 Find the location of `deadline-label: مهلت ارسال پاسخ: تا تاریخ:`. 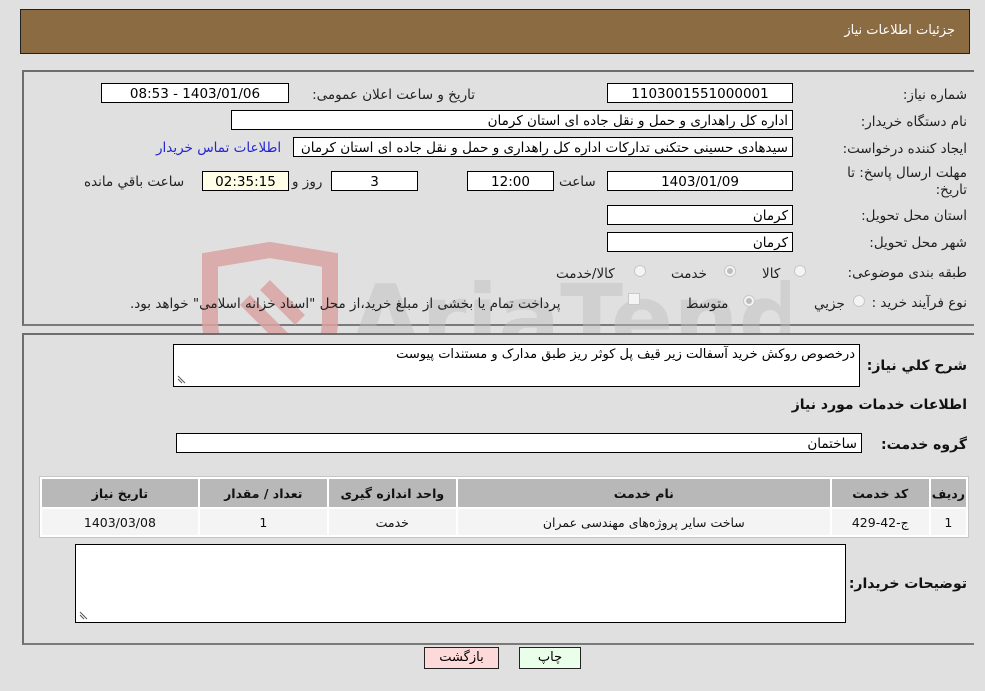

deadline-label: مهلت ارسال پاسخ: تا تاریخ: is located at coordinates (907, 181).